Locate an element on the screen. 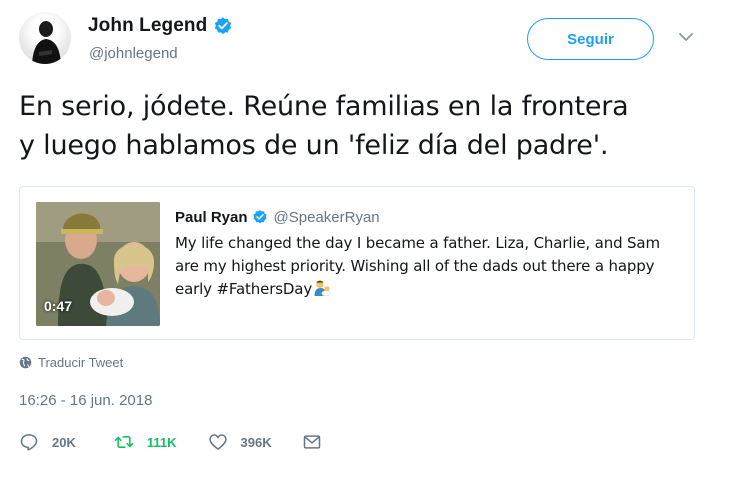 This screenshot has height=483, width=730. reply-icon is located at coordinates (29, 442).